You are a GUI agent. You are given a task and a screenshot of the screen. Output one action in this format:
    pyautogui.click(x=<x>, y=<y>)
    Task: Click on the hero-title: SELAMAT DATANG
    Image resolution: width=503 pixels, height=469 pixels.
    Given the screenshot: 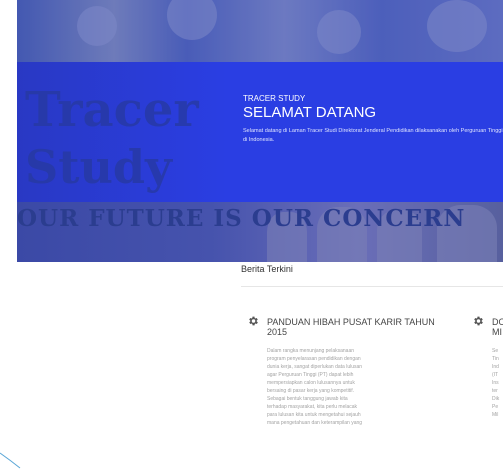 What is the action you would take?
    pyautogui.click(x=310, y=112)
    